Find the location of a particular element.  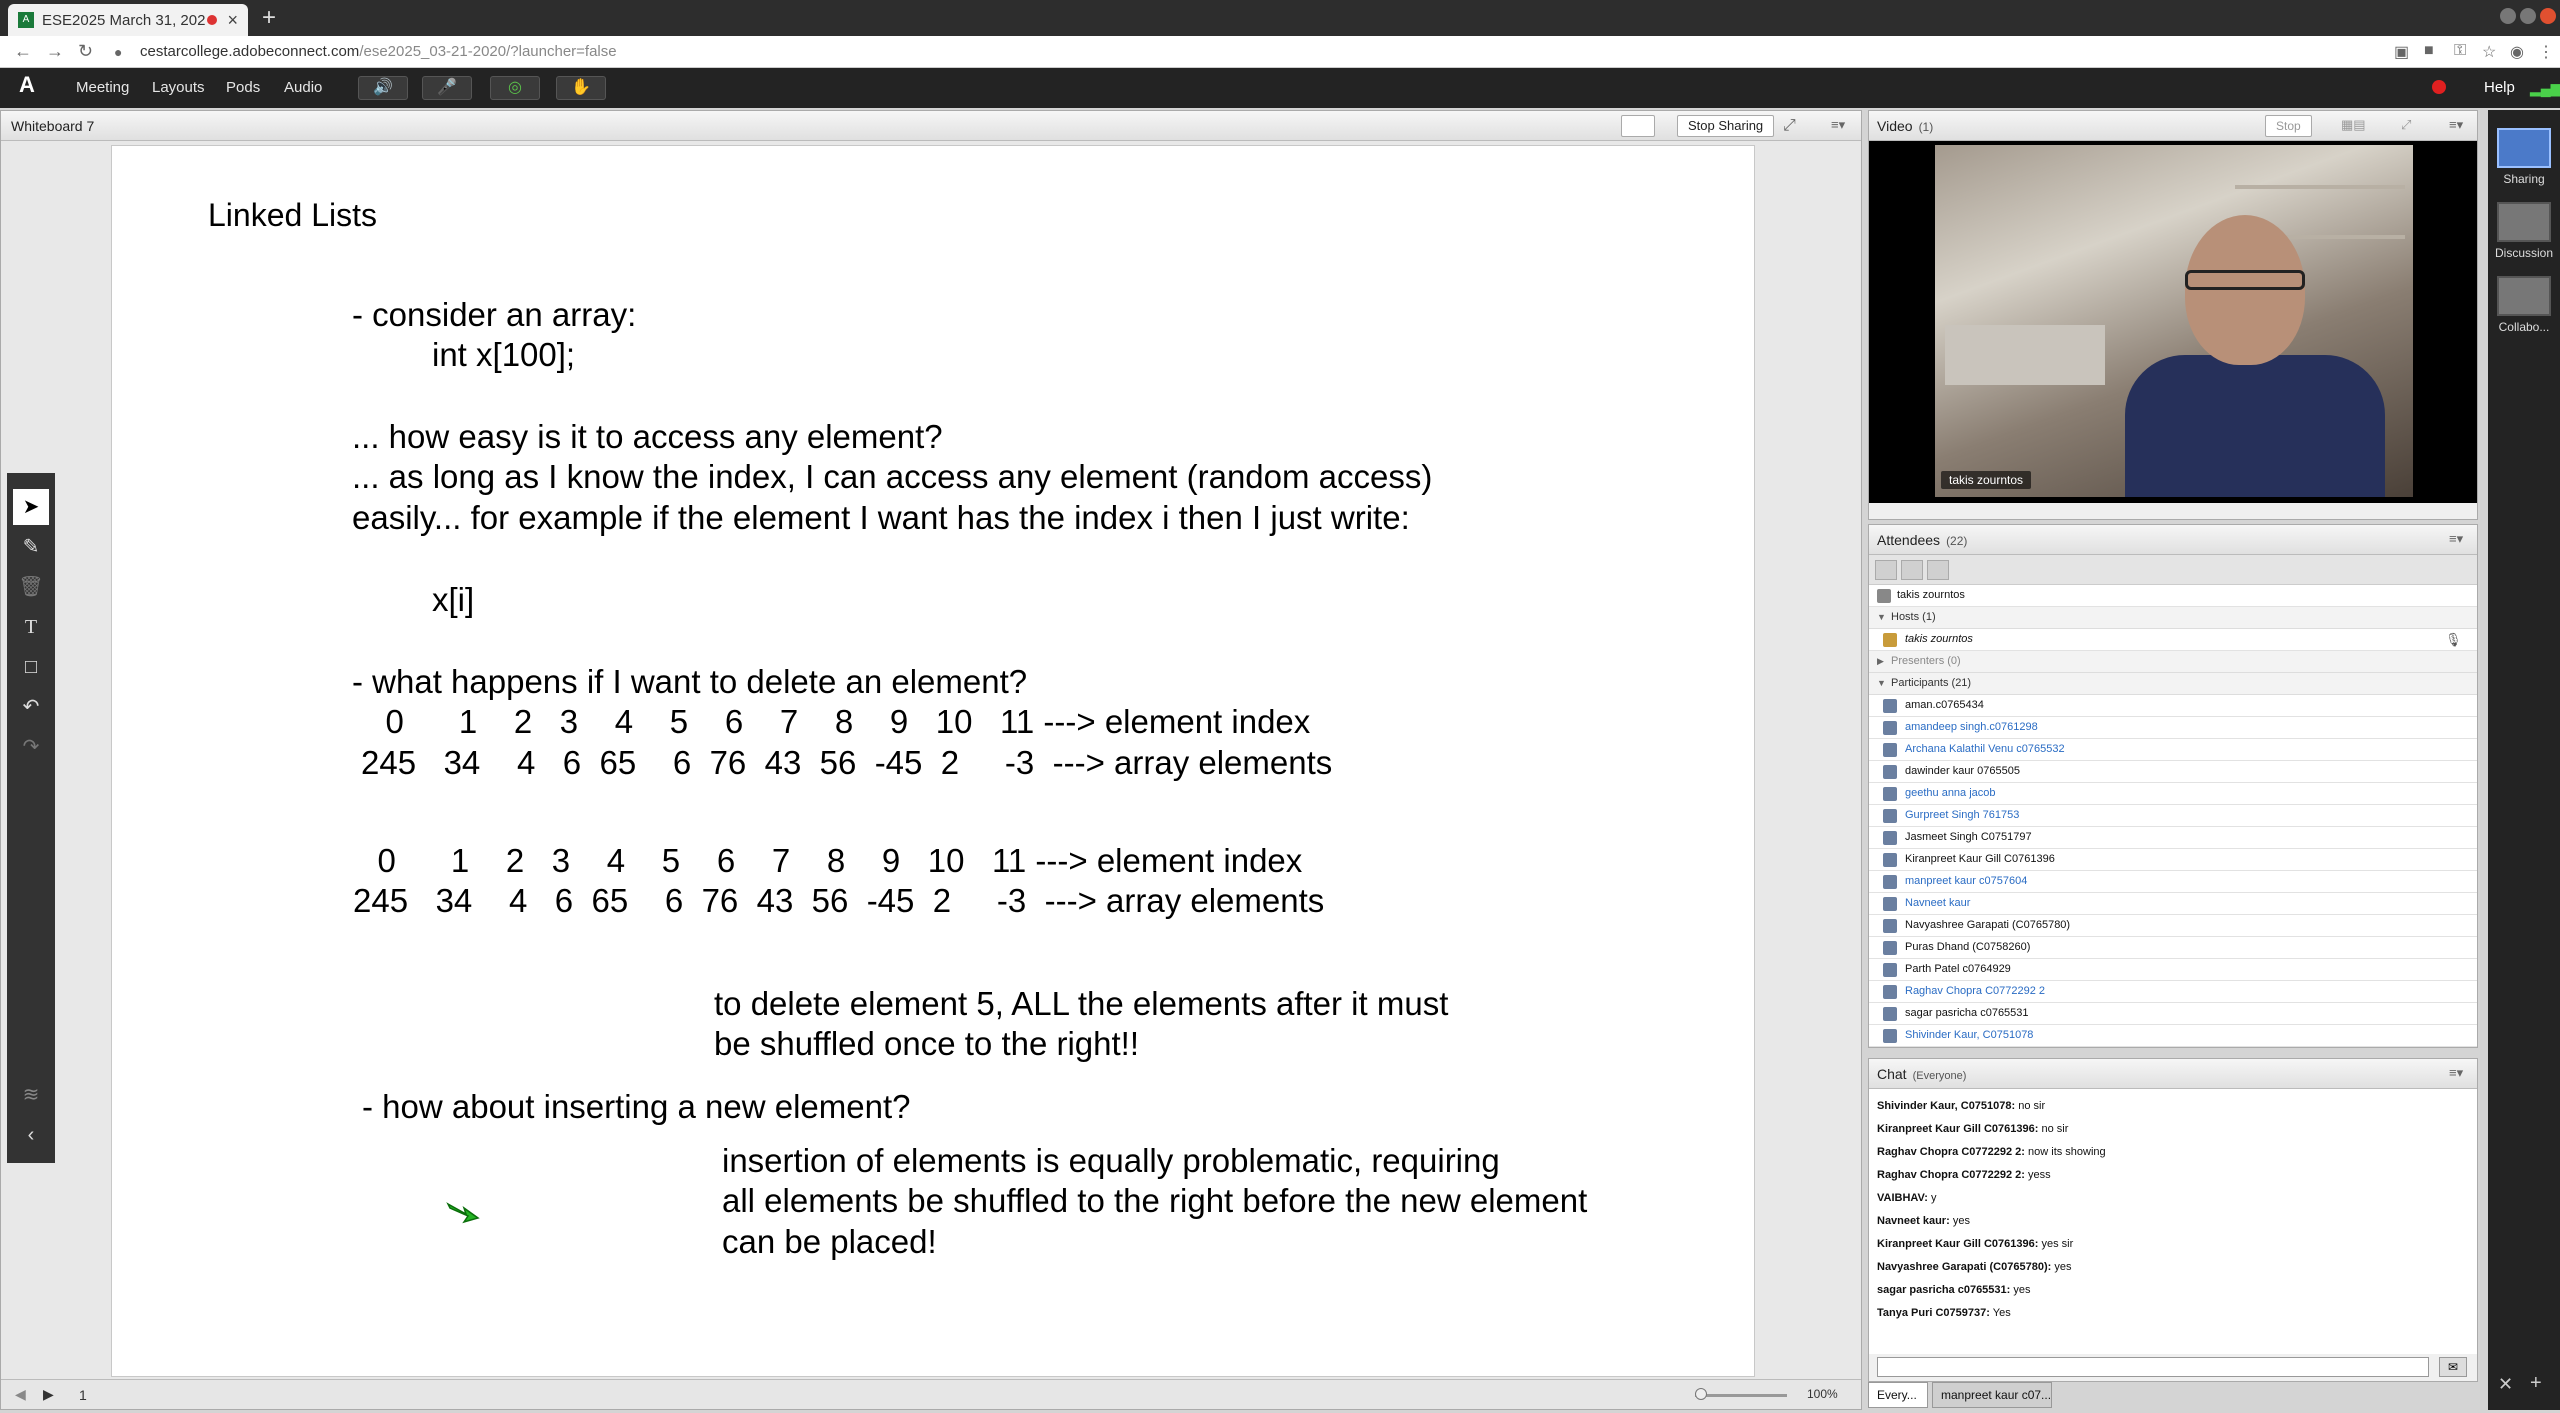

webcam-video: takis zourntos is located at coordinates (2174, 321).